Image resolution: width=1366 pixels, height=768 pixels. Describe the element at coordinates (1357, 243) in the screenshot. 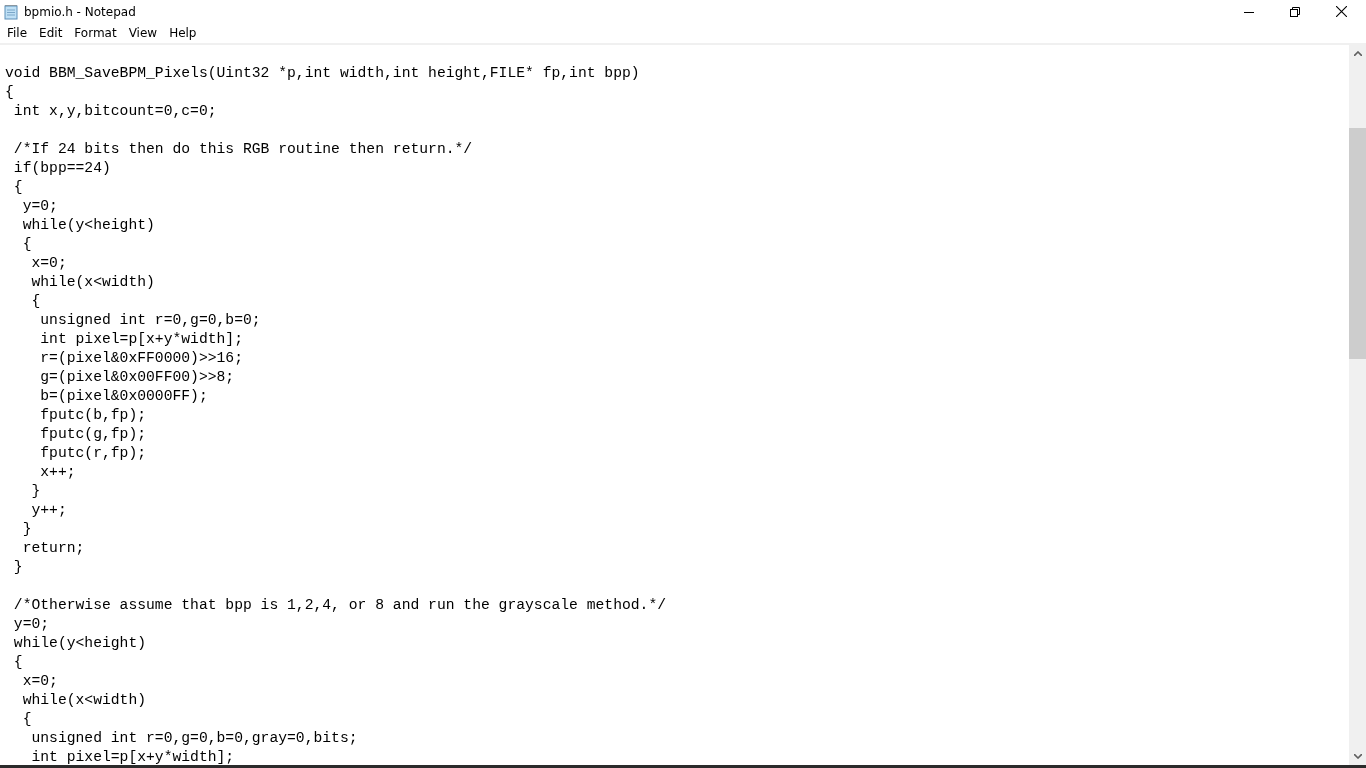

I see `scrollbar-thumb` at that location.